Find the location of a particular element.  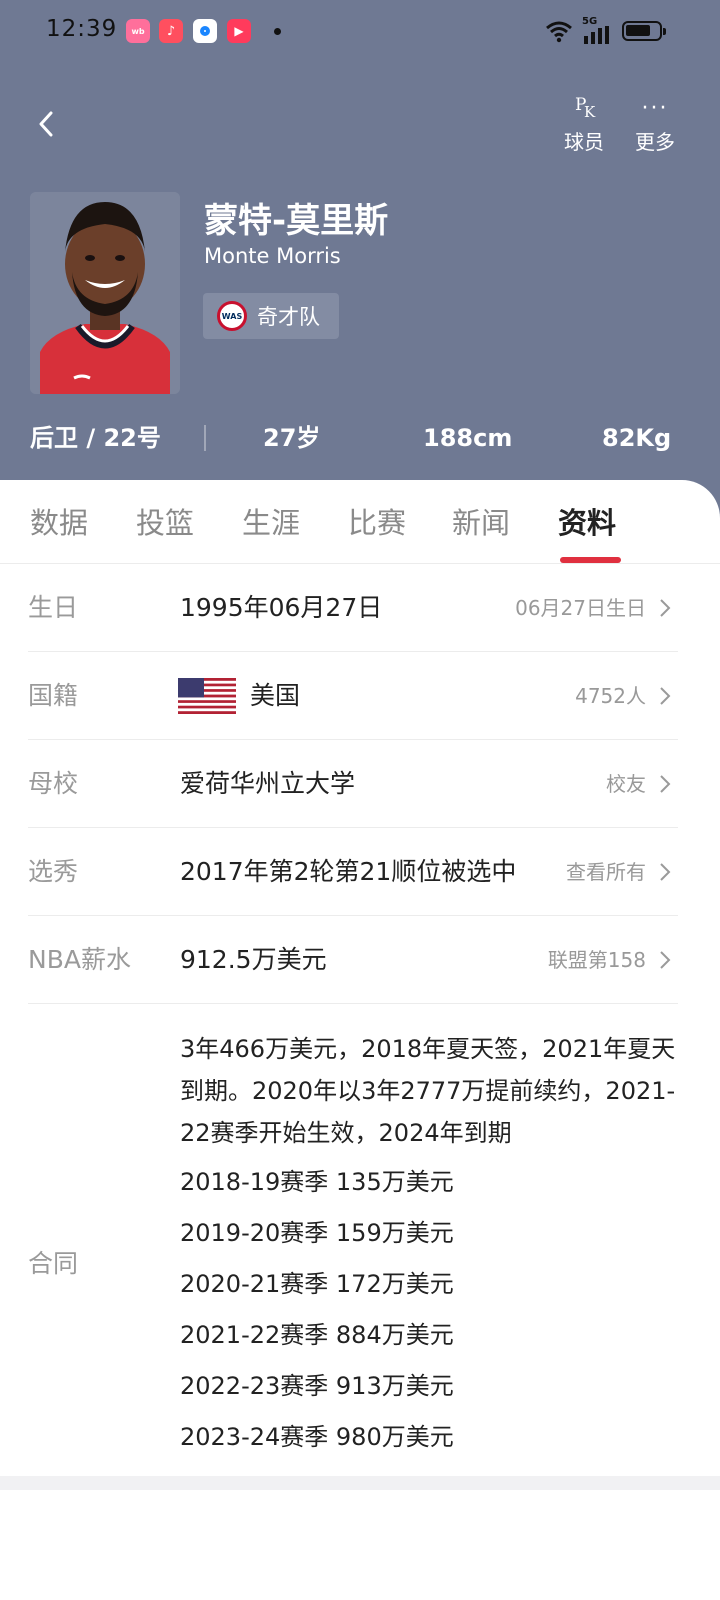

nationality-label: 国籍 is located at coordinates (53, 695).